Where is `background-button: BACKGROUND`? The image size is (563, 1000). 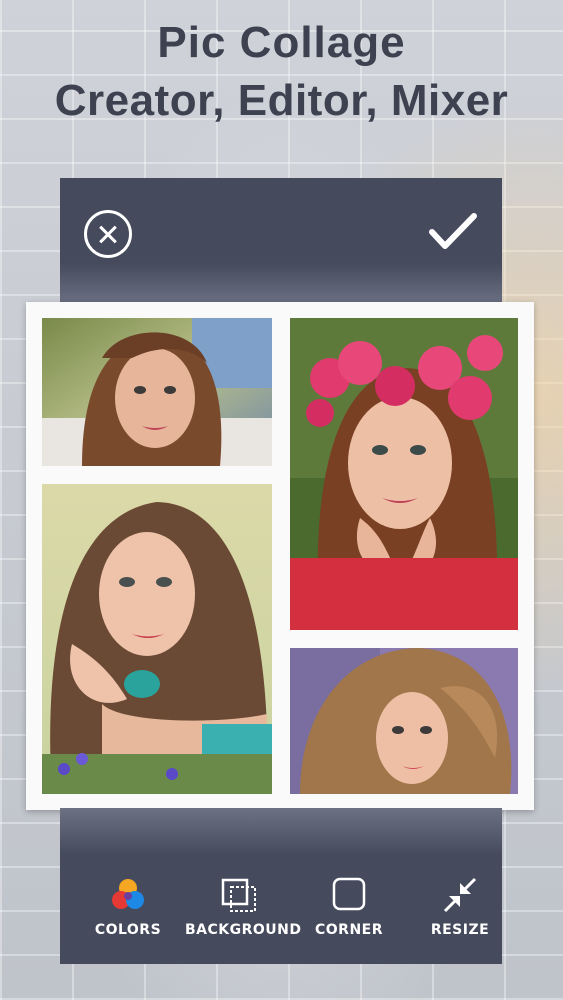
background-button: BACKGROUND is located at coordinates (243, 907).